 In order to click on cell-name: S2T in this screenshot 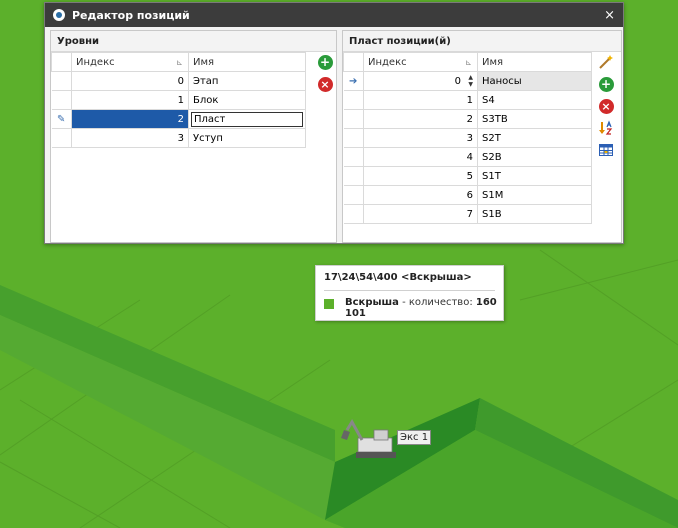, I will do `click(534, 138)`.